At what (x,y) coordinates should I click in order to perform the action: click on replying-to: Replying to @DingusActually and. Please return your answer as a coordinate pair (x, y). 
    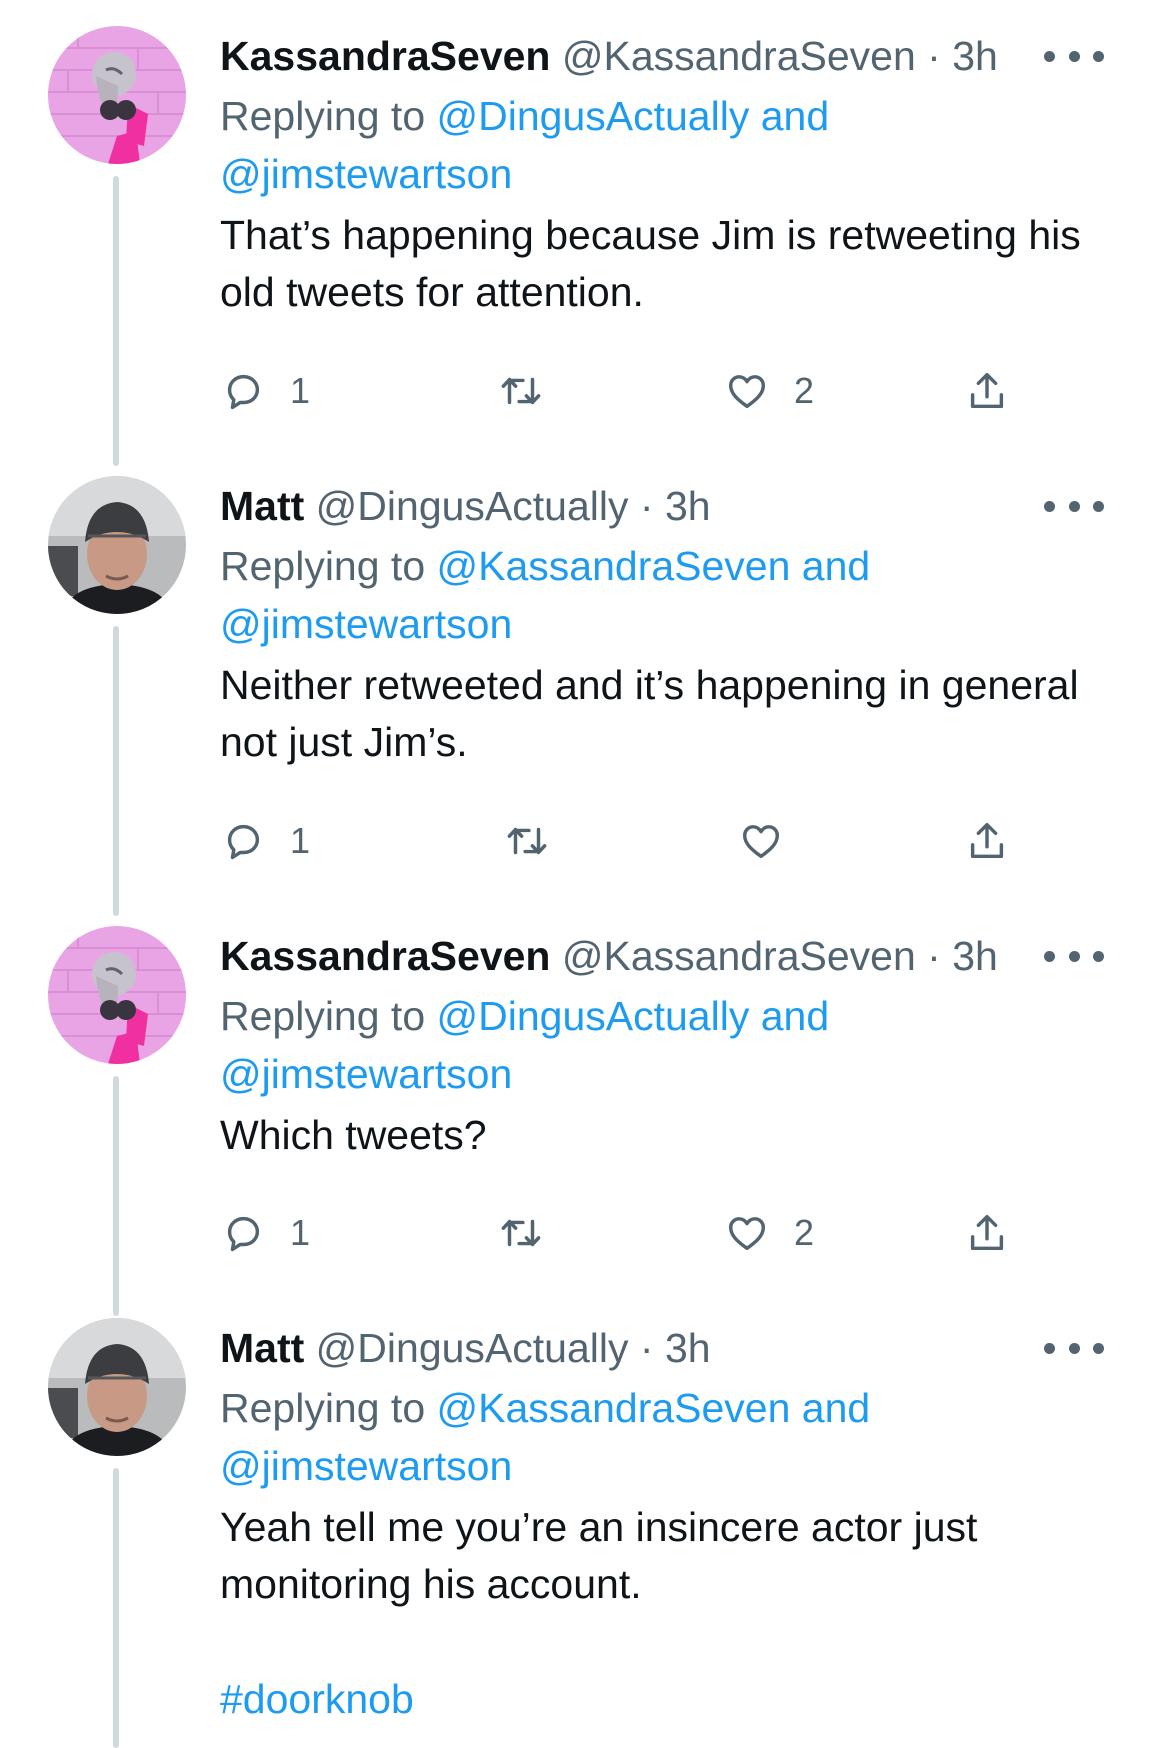
    Looking at the image, I should click on (524, 116).